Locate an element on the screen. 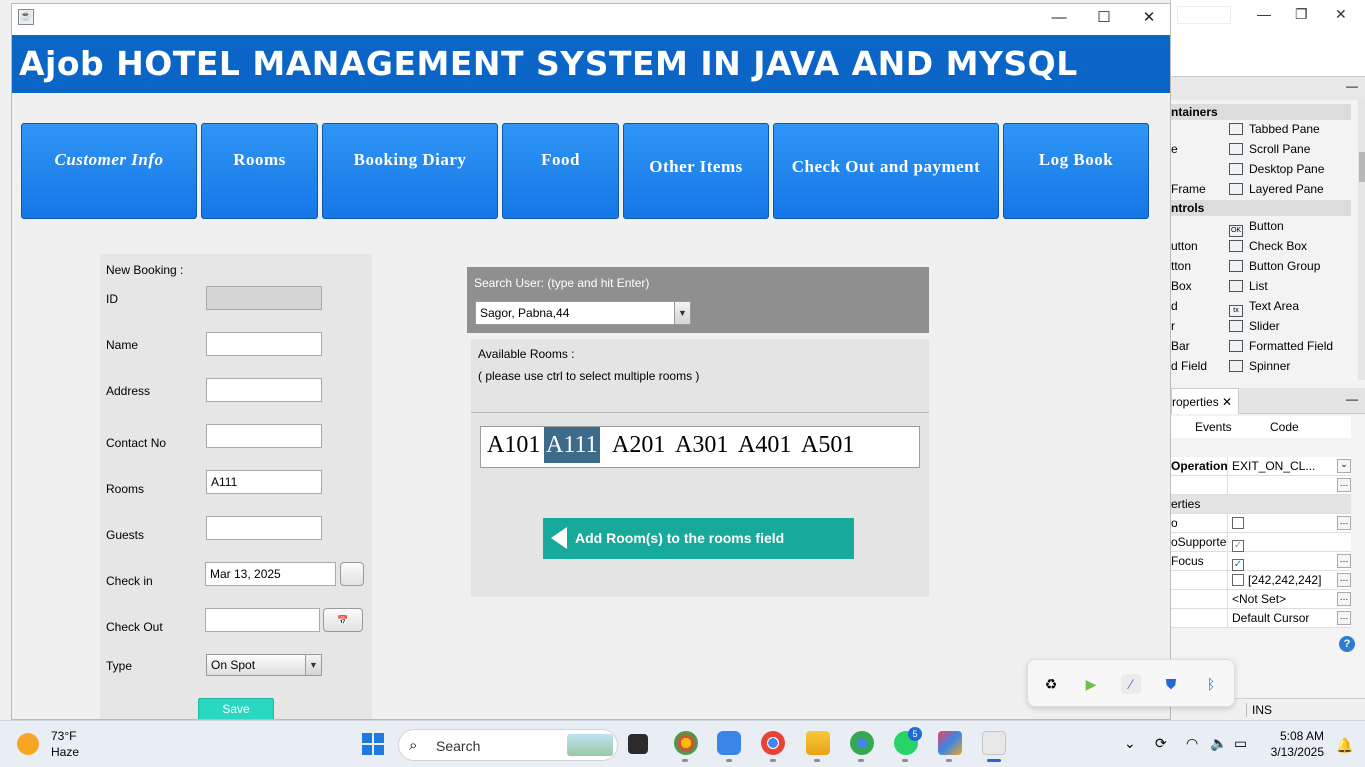  close-icon: ✕ is located at coordinates (1227, 402).